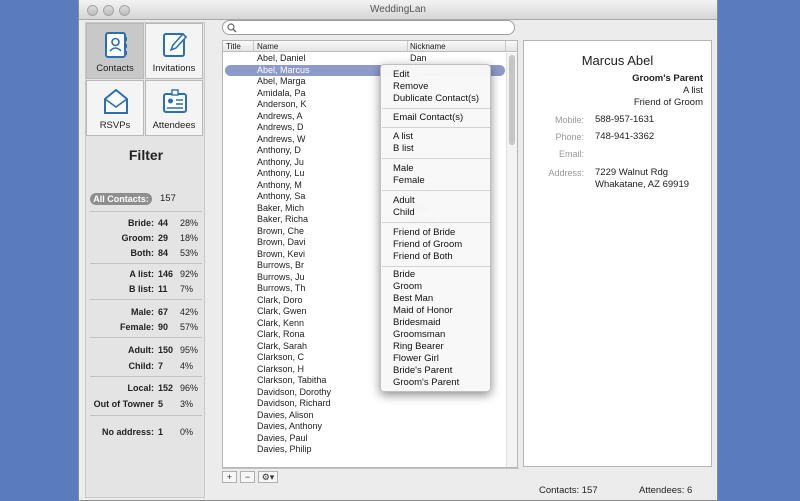 The image size is (800, 501). Describe the element at coordinates (281, 196) in the screenshot. I see `contact-name-cell: Anthony, Sa` at that location.